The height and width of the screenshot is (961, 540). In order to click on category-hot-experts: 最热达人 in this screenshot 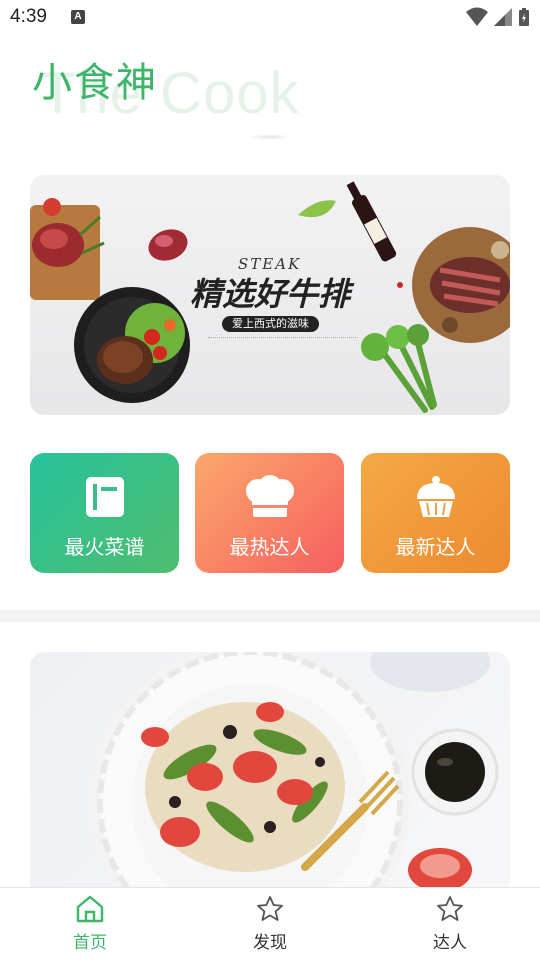, I will do `click(269, 513)`.